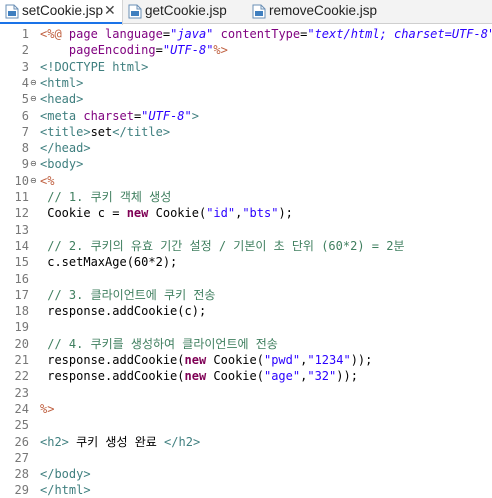 The image size is (492, 498). I want to click on line-number: 6, so click(25, 115).